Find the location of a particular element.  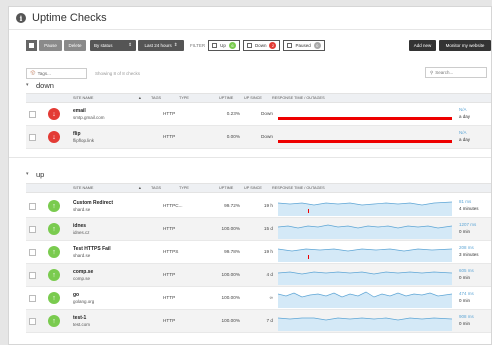

site-host: golang.org is located at coordinates (84, 301).